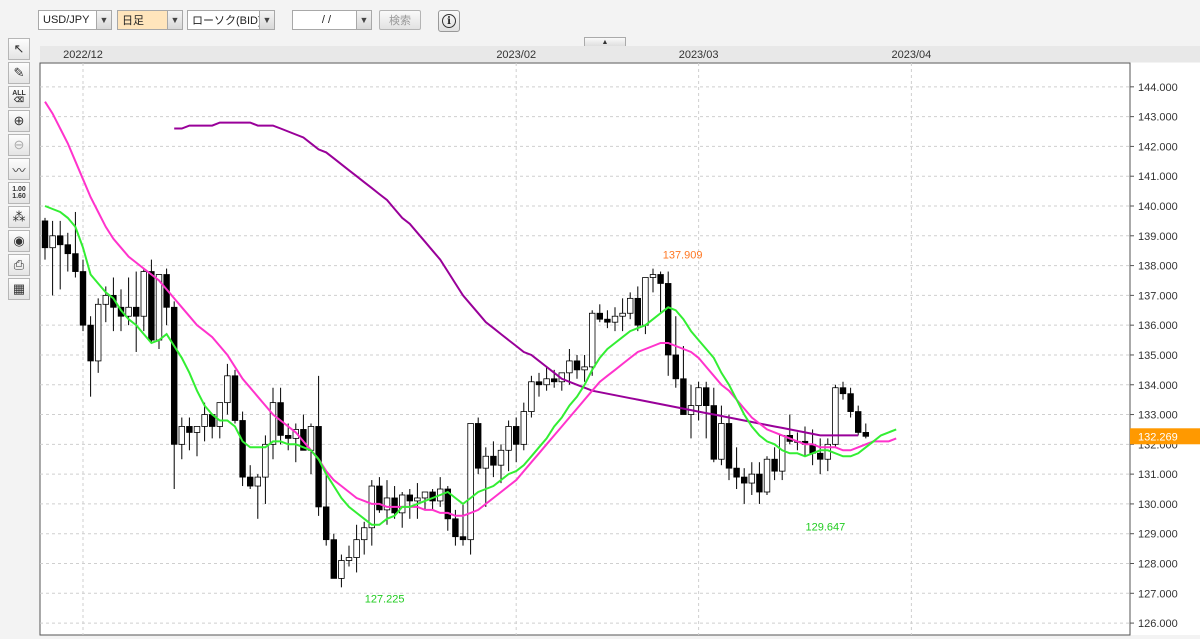  What do you see at coordinates (1158, 326) in the screenshot?
I see `y-tick-label: 136.000` at bounding box center [1158, 326].